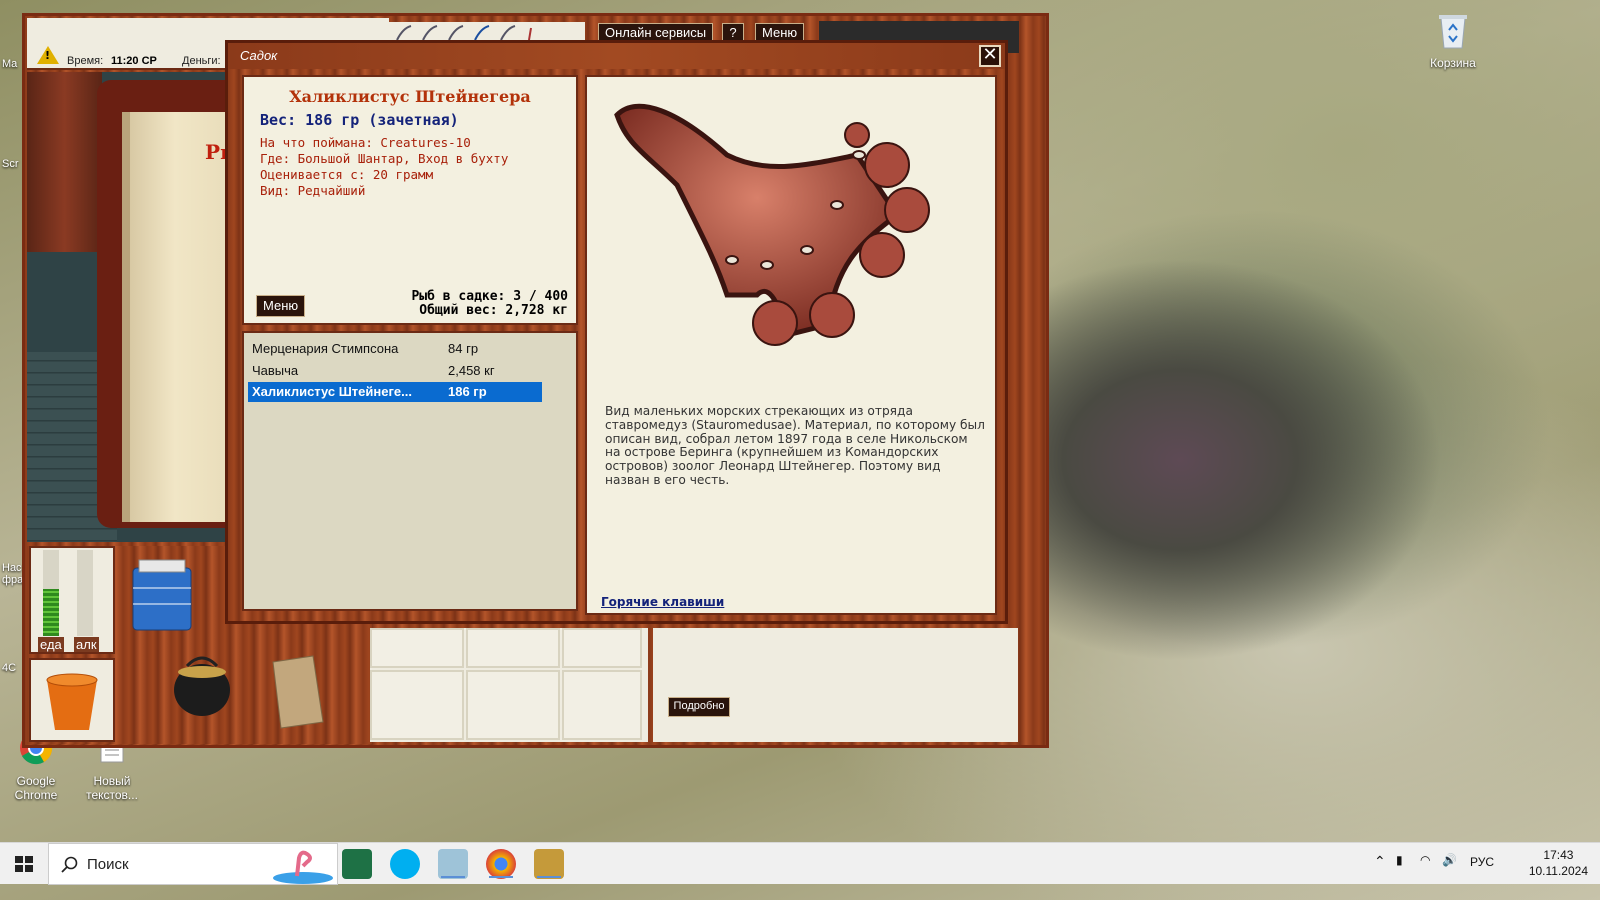  I want to click on search-placeholder: Поиск, so click(108, 864).